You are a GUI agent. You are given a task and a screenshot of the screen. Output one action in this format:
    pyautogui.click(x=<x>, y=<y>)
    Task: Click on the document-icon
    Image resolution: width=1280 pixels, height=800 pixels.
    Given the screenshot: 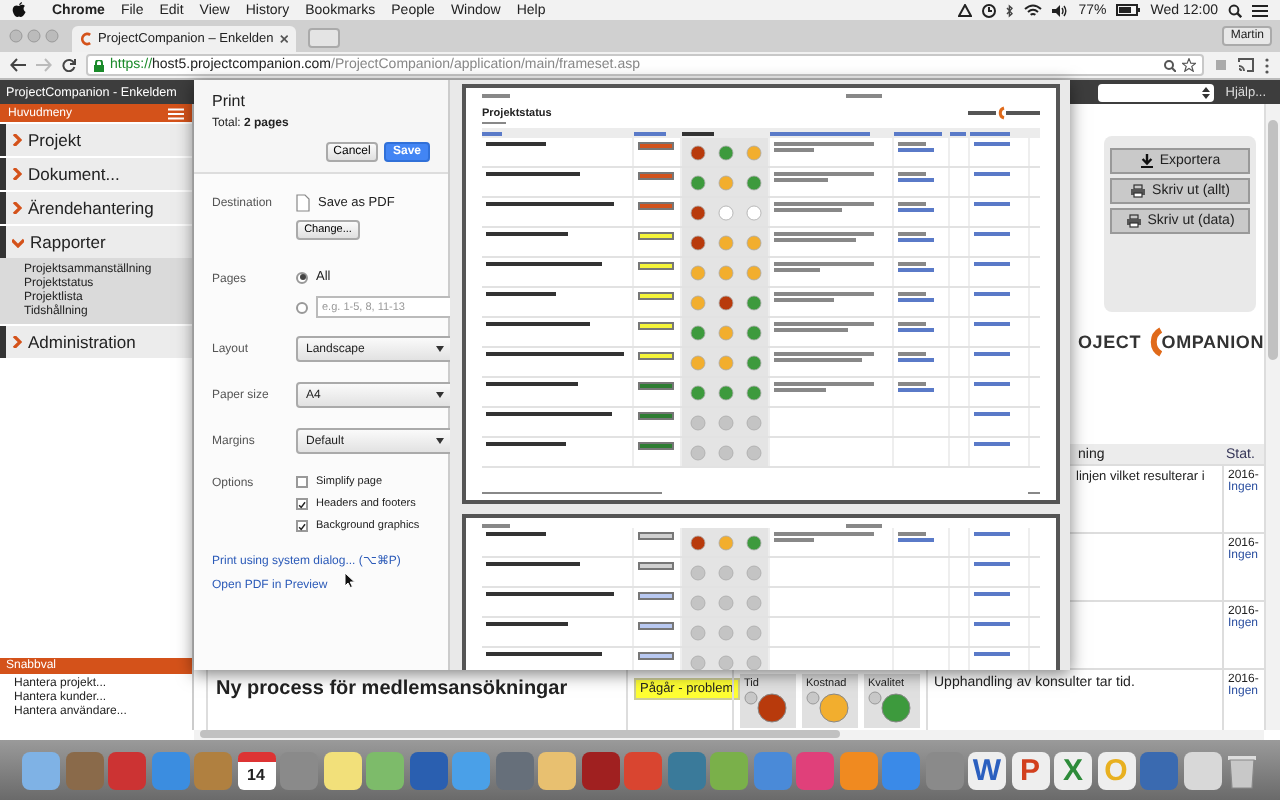 What is the action you would take?
    pyautogui.click(x=303, y=203)
    